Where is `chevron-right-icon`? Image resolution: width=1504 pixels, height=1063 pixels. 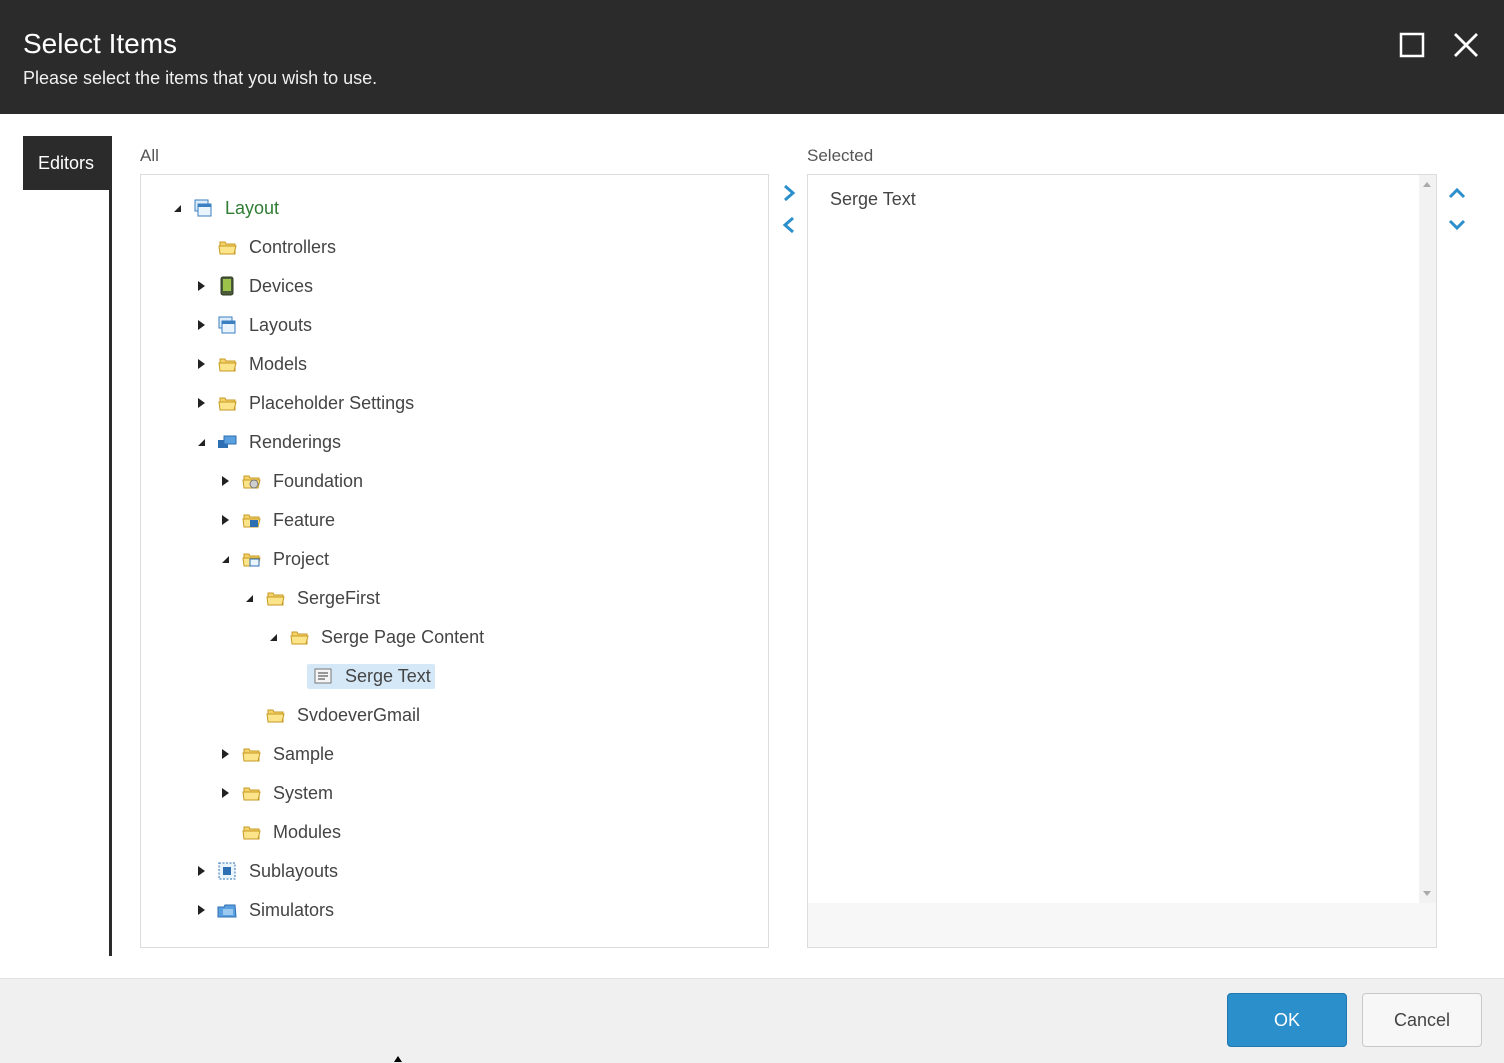
chevron-right-icon is located at coordinates (790, 193).